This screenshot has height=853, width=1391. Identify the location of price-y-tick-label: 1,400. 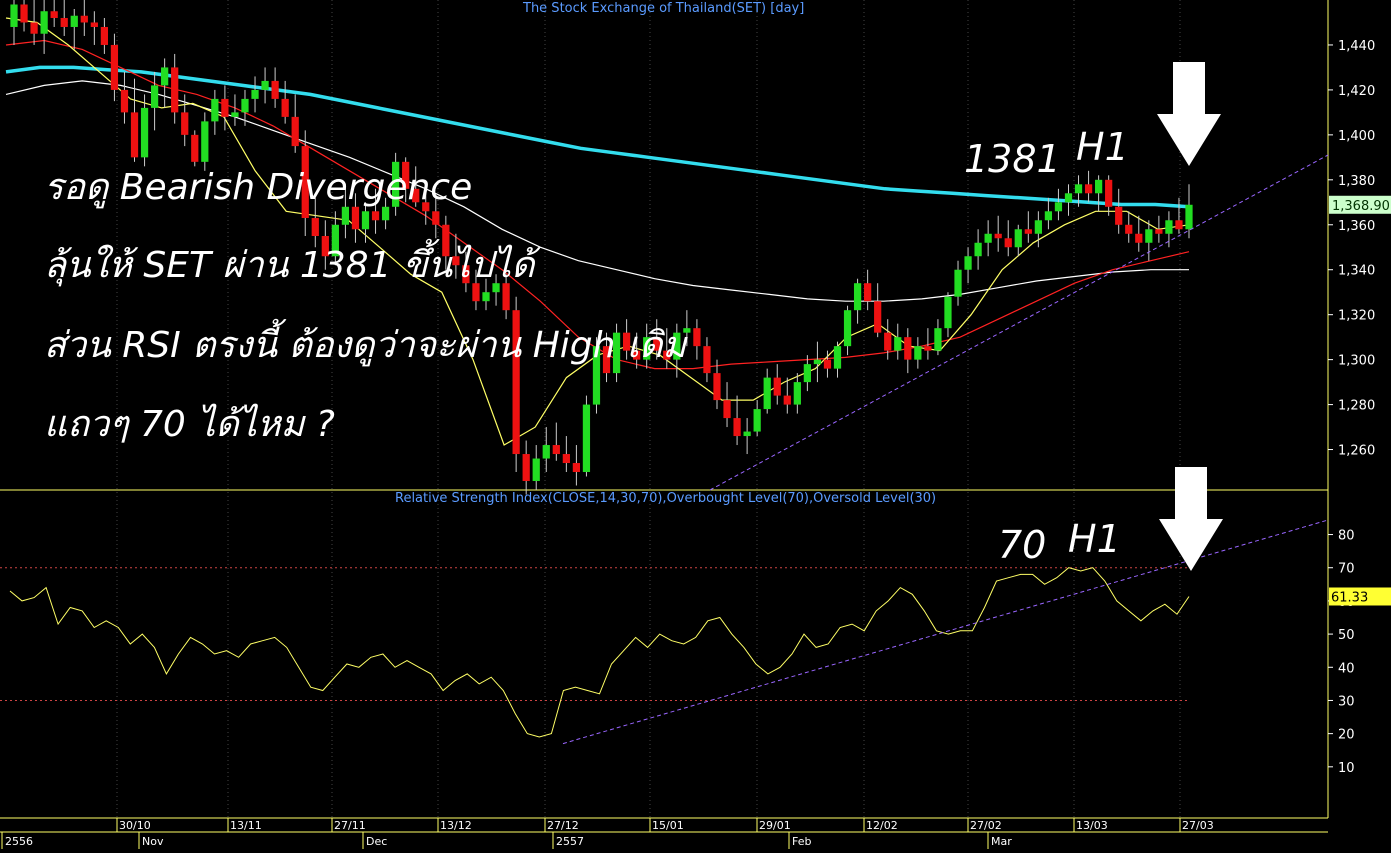
(1356, 136).